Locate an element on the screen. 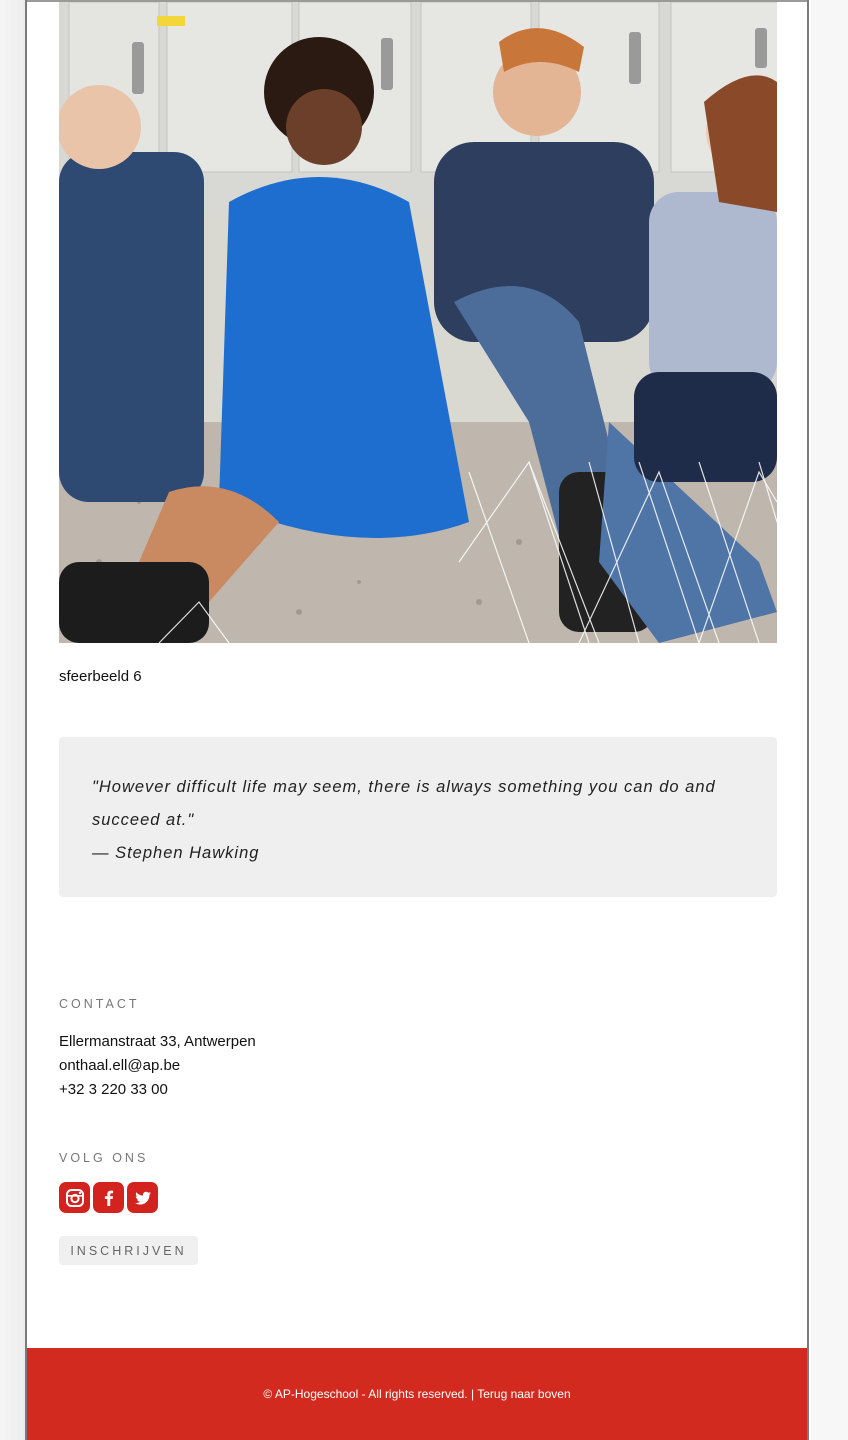 The width and height of the screenshot is (848, 1440). contact-heading: CONTACT is located at coordinates (99, 1004).